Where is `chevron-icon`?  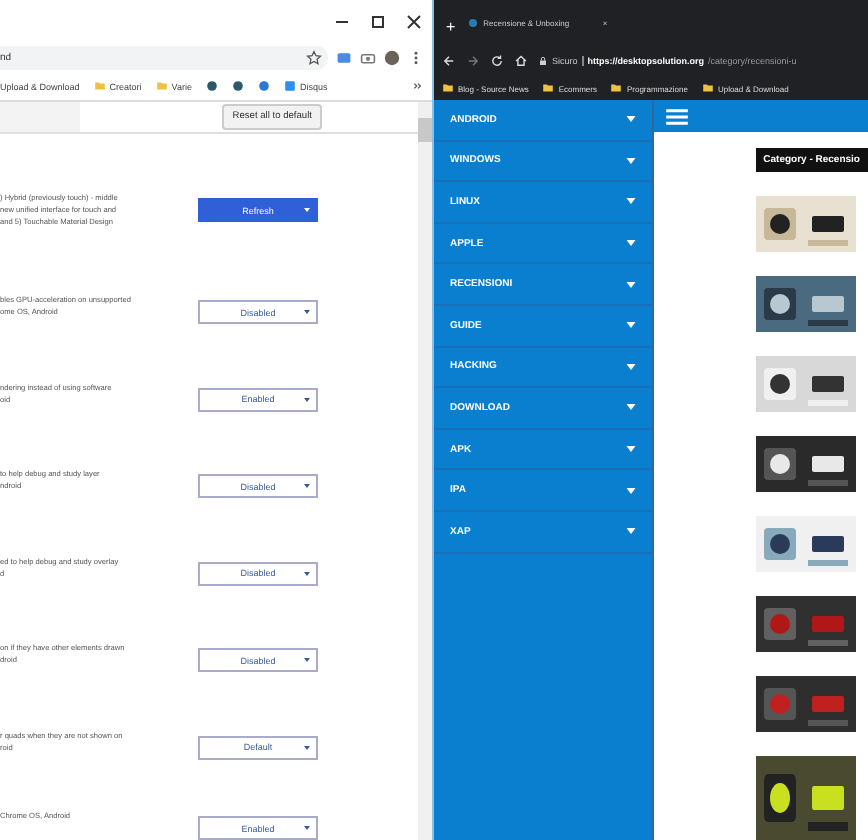
chevron-icon is located at coordinates (418, 86).